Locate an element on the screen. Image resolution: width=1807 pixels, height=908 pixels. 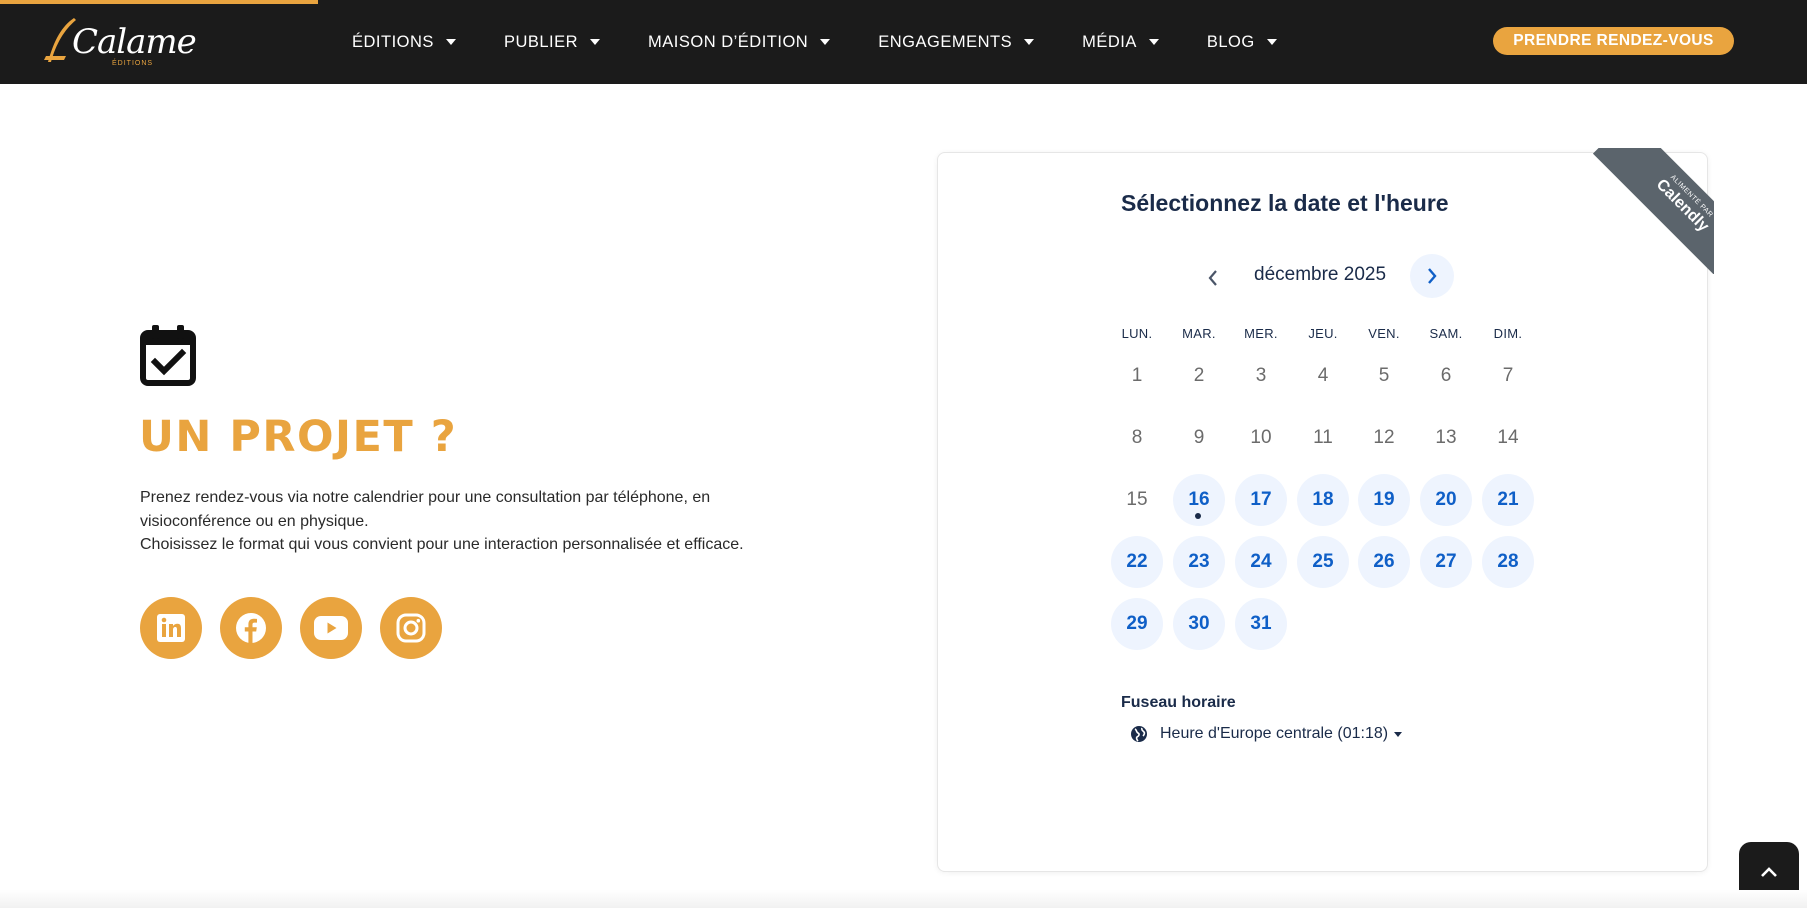
calendar-day-available: 30 is located at coordinates (1199, 624).